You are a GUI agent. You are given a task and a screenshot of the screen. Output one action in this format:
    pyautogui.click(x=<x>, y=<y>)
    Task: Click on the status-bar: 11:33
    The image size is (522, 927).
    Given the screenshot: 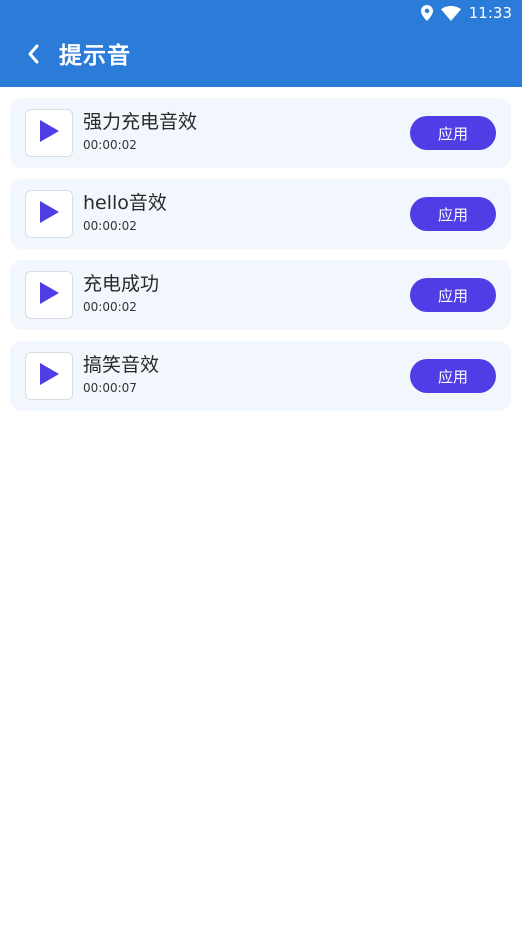 What is the action you would take?
    pyautogui.click(x=466, y=13)
    